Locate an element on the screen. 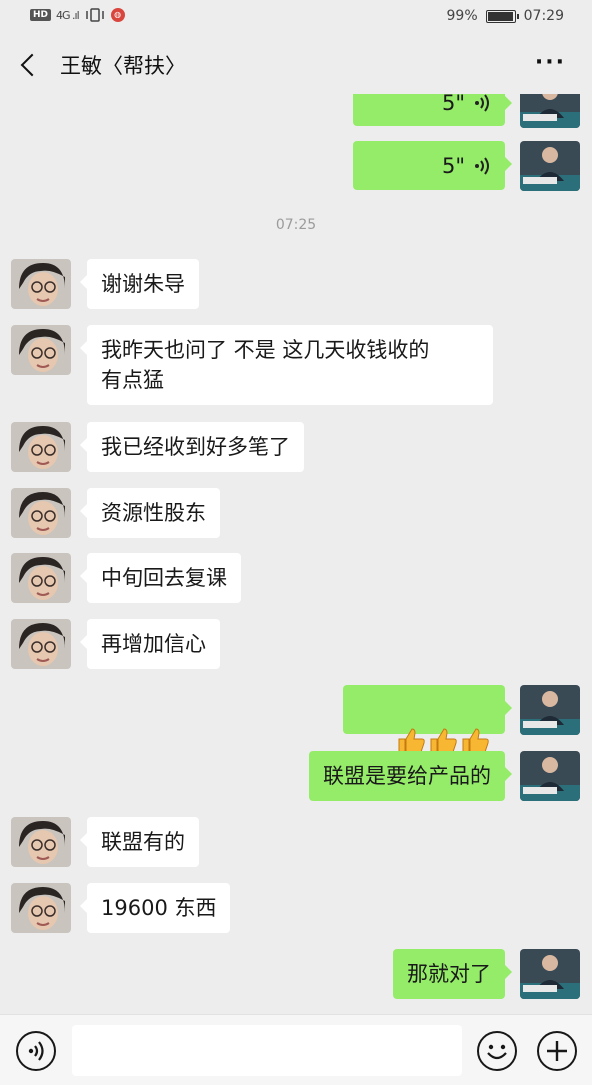  message-row-incoming: 再增加信心 is located at coordinates (296, 645).